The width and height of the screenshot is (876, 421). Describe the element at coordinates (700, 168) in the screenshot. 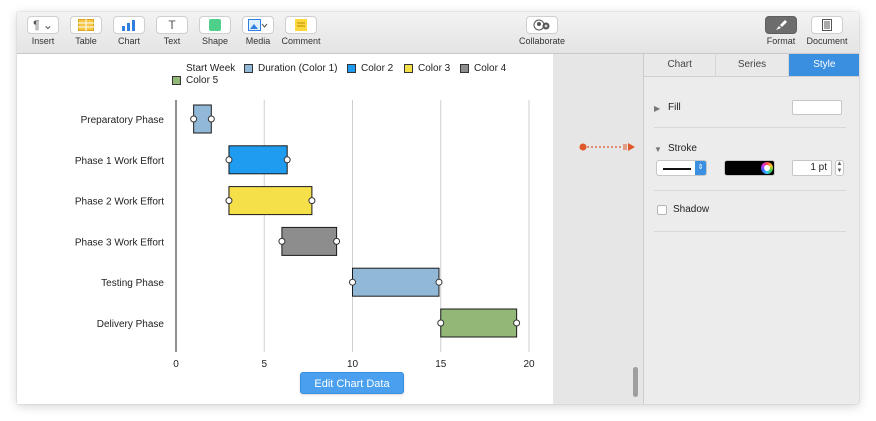

I see `chevron-updown-icon: ⇕` at that location.